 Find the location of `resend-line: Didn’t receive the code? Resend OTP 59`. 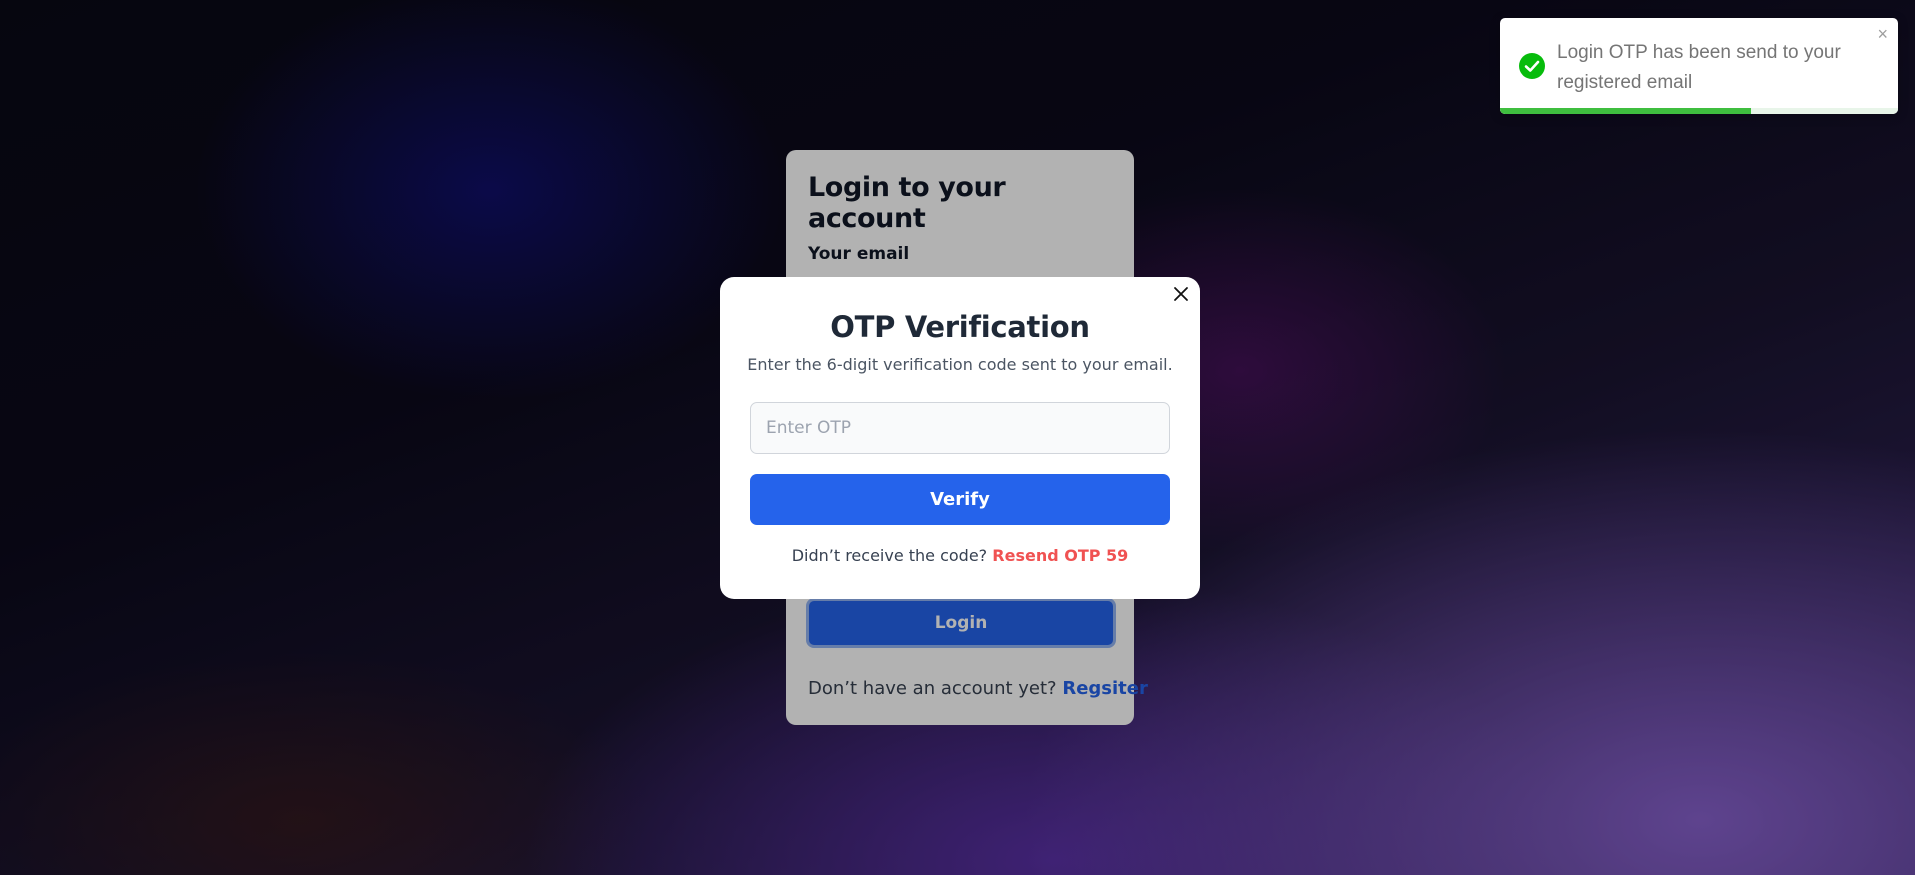

resend-line: Didn’t receive the code? Resend OTP 59 is located at coordinates (960, 555).